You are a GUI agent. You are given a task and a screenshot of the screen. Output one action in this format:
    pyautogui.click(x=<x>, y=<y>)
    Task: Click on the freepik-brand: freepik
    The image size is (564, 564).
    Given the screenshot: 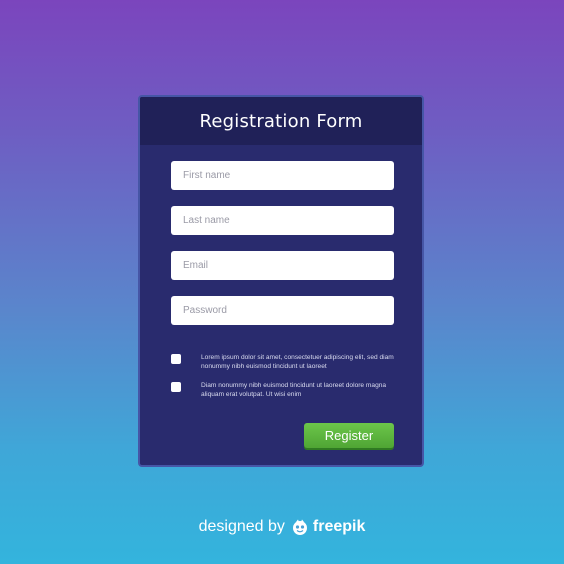 What is the action you would take?
    pyautogui.click(x=339, y=526)
    